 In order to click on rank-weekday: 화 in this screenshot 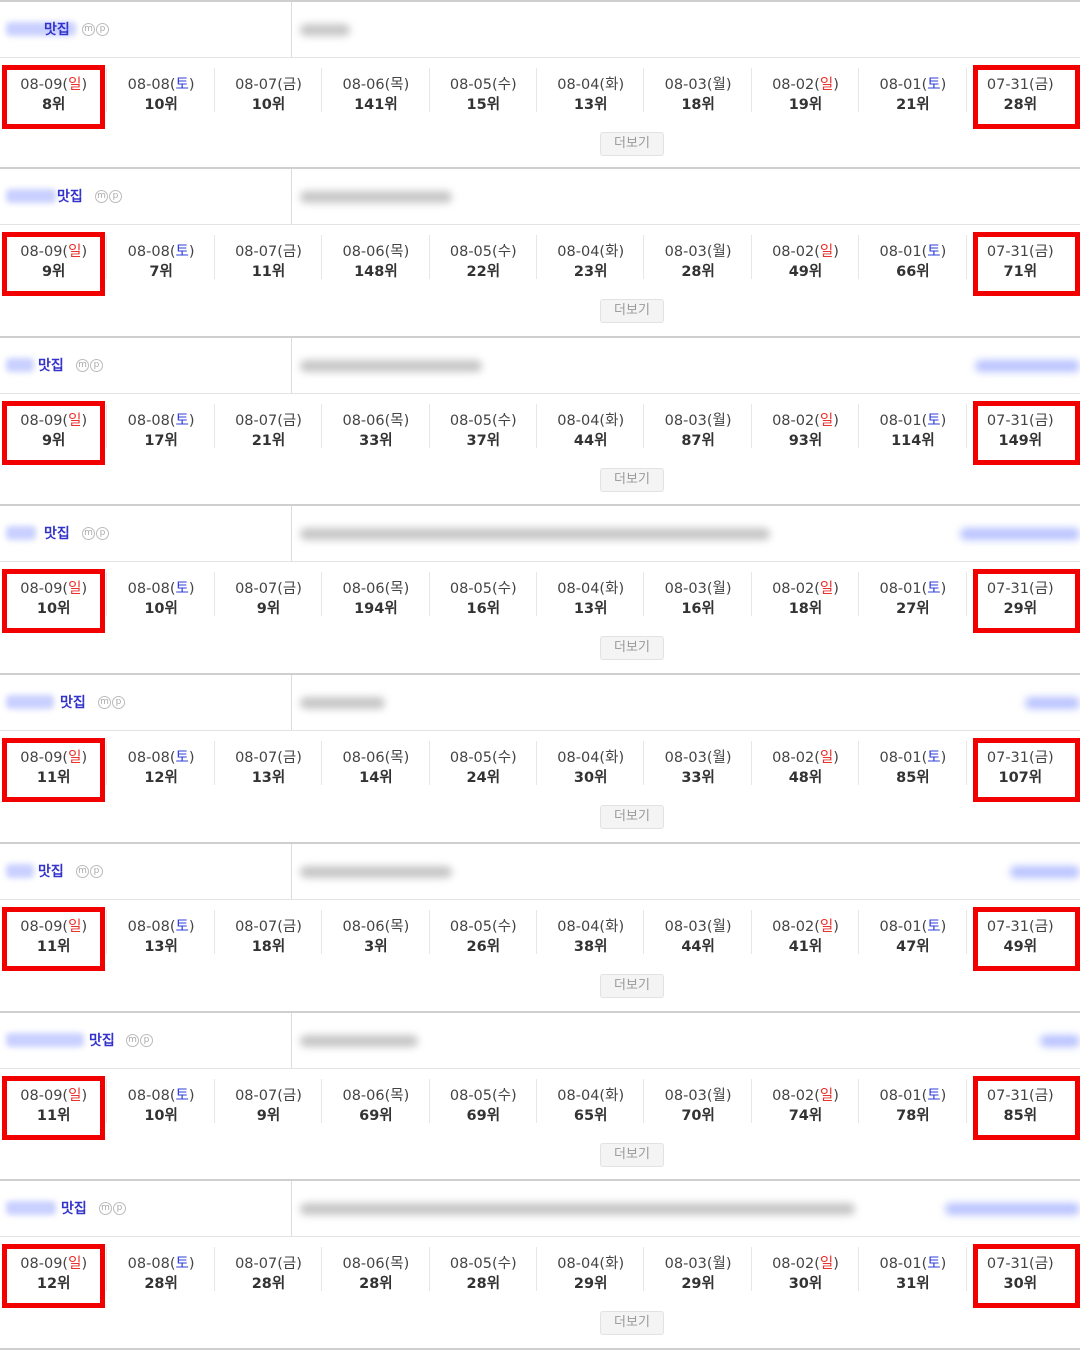, I will do `click(612, 251)`.